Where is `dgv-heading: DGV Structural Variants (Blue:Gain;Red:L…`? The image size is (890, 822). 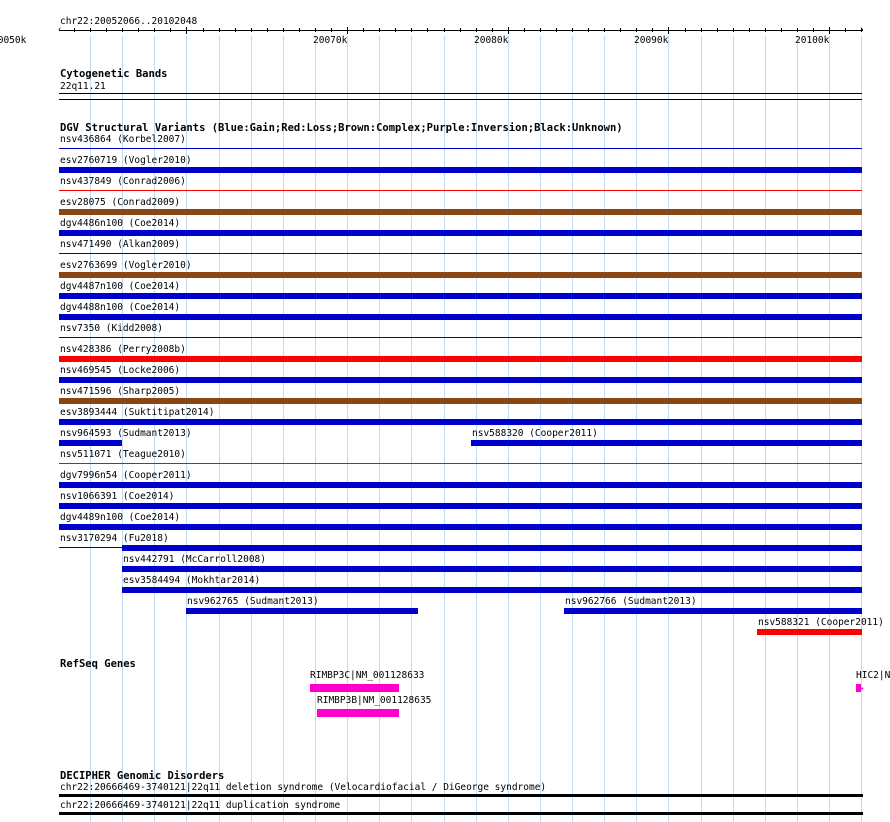
dgv-heading: DGV Structural Variants (Blue:Gain;Red:L… is located at coordinates (341, 128).